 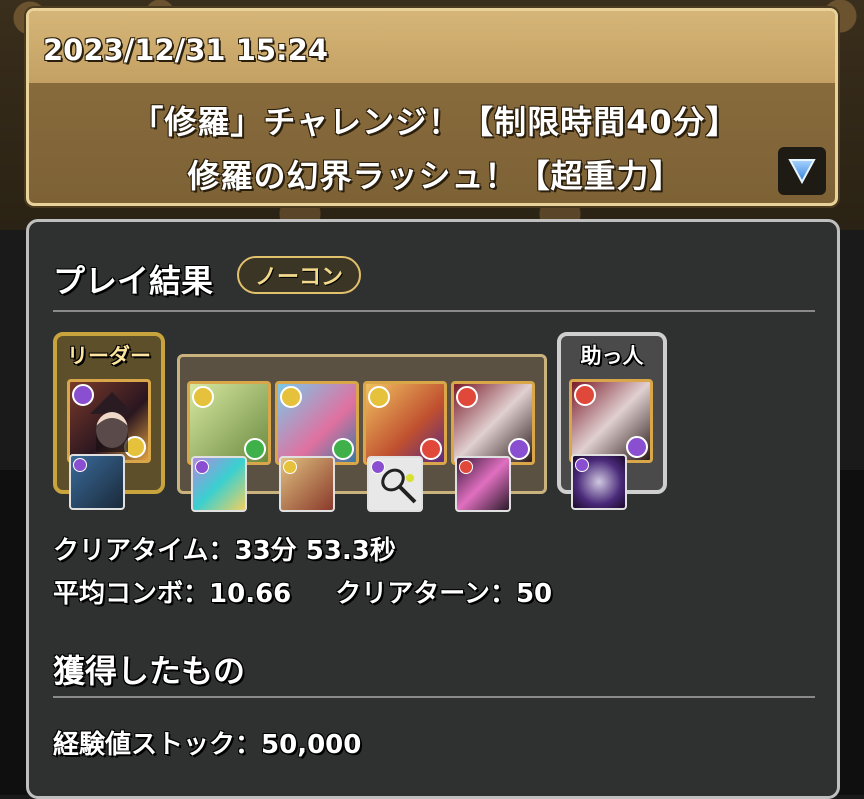 What do you see at coordinates (435, 122) in the screenshot?
I see `dungeon-title-line1: 「修羅」チャレンジ！【制限時間40分】` at bounding box center [435, 122].